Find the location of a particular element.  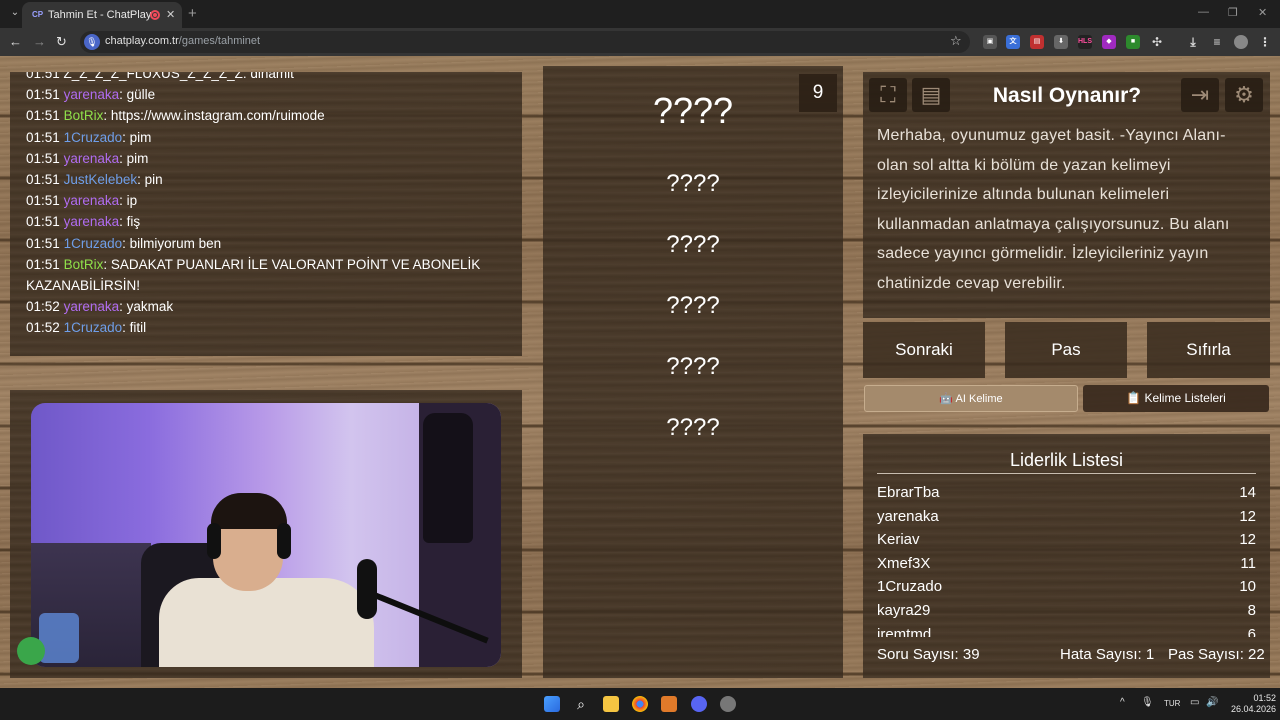

network-icon: ▭ is located at coordinates (1194, 702).